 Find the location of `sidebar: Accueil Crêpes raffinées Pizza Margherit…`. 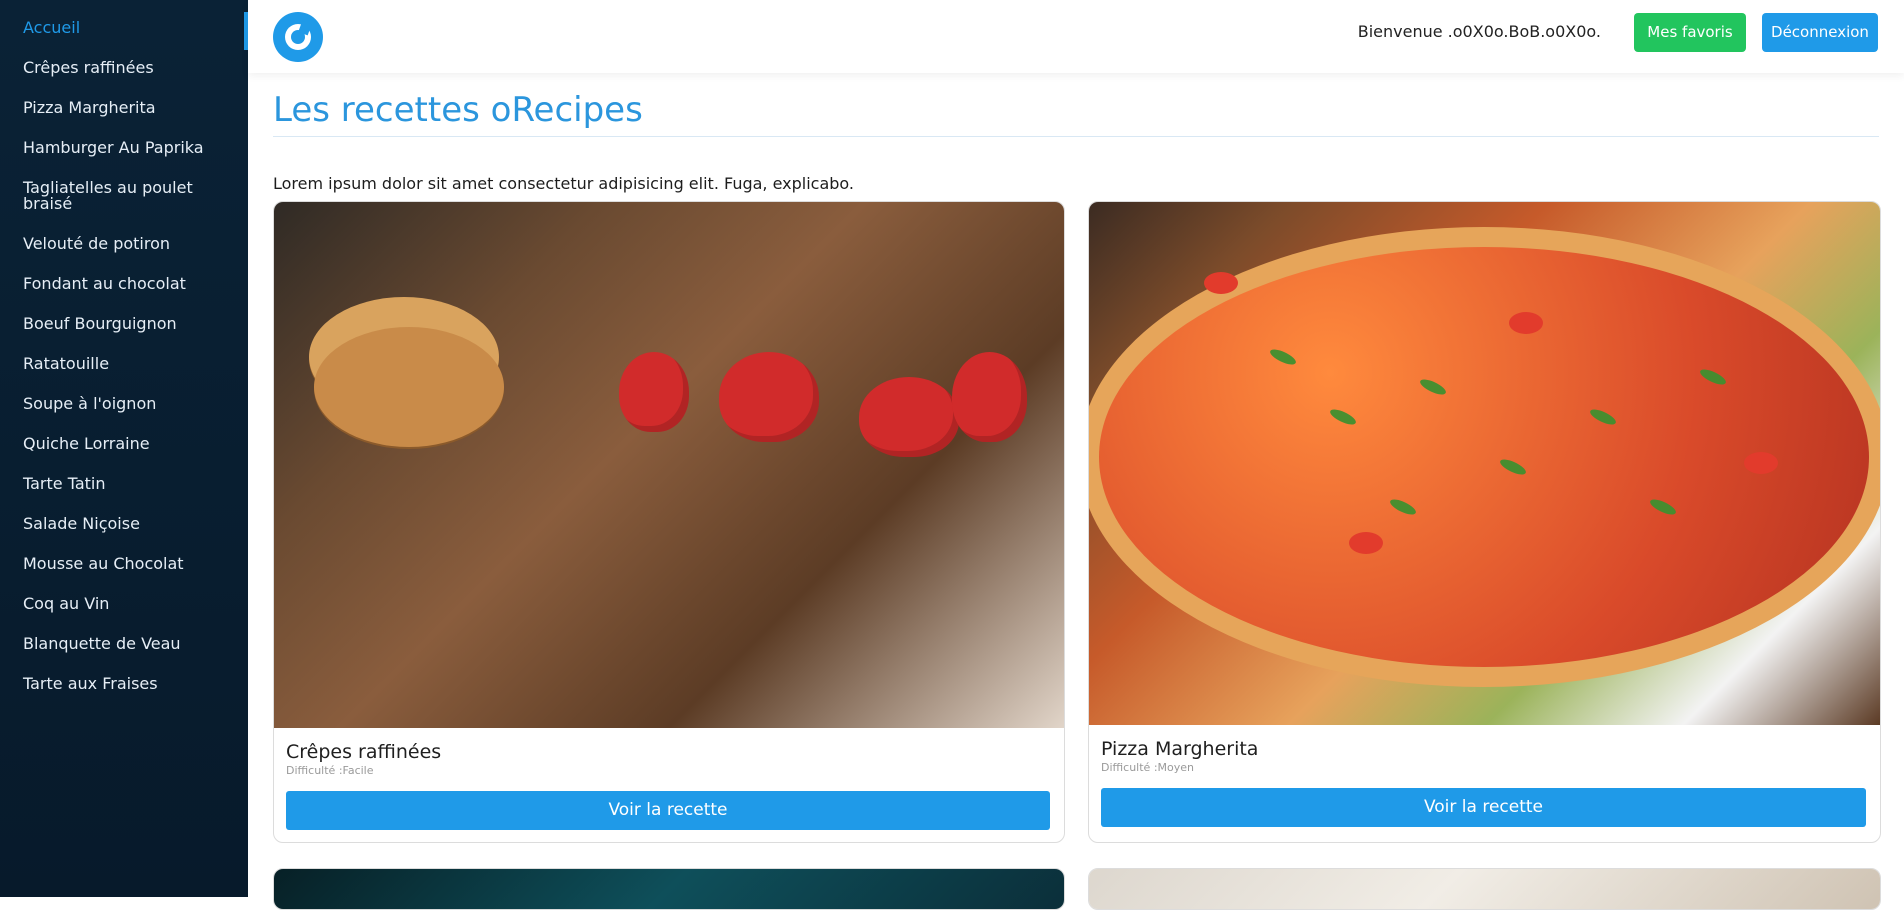

sidebar: Accueil Crêpes raffinées Pizza Margherit… is located at coordinates (124, 448).